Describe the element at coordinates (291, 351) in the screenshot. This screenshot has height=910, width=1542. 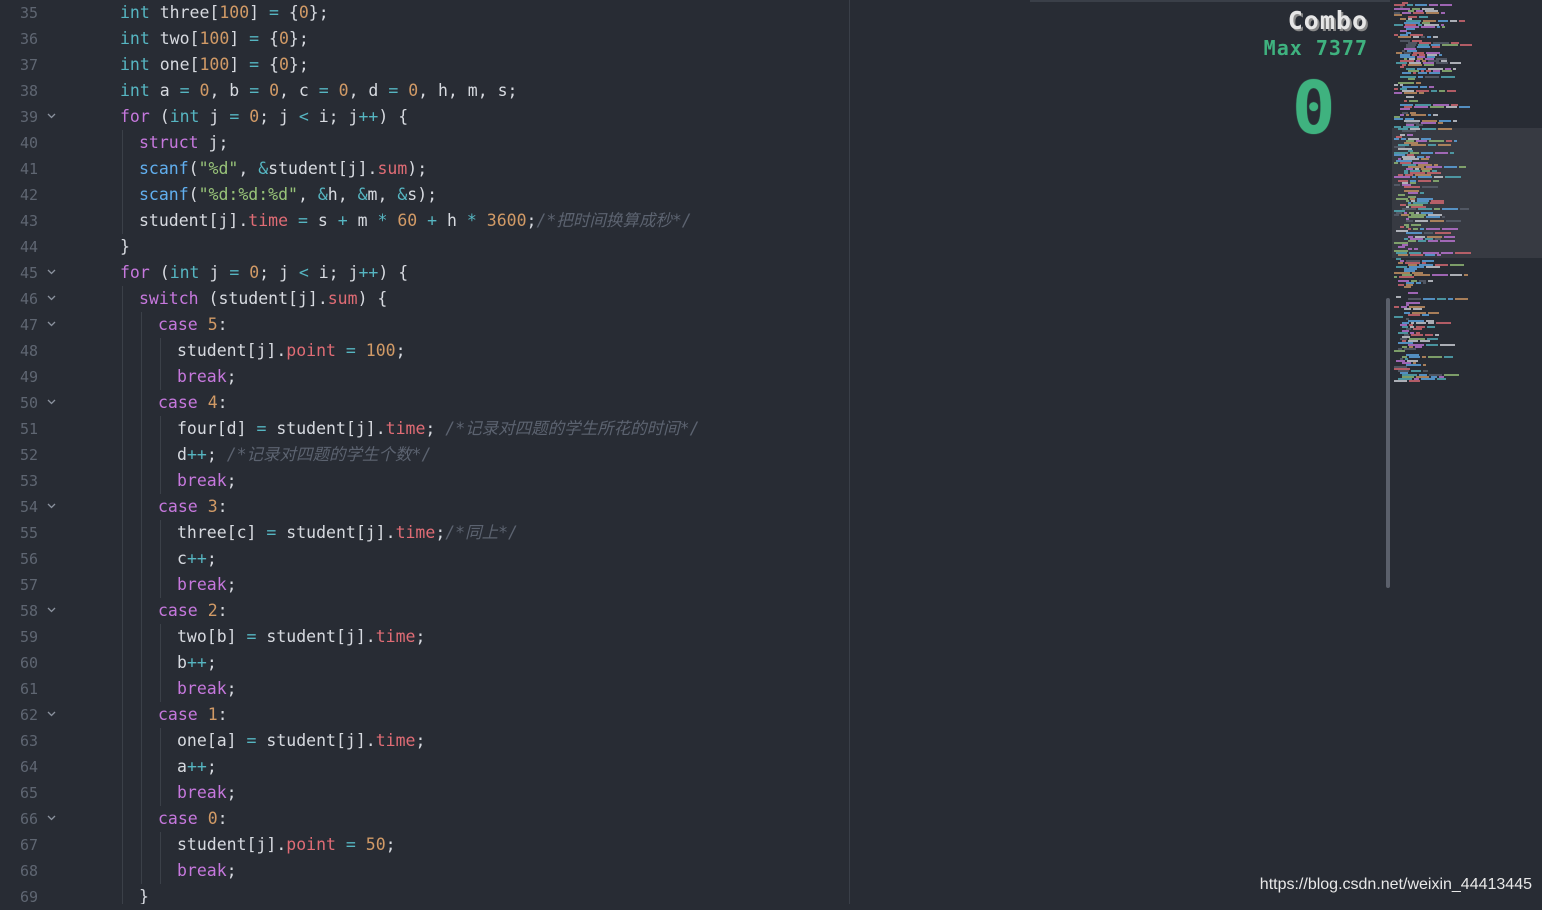
I see `code-line: student[j].point = 100;` at that location.